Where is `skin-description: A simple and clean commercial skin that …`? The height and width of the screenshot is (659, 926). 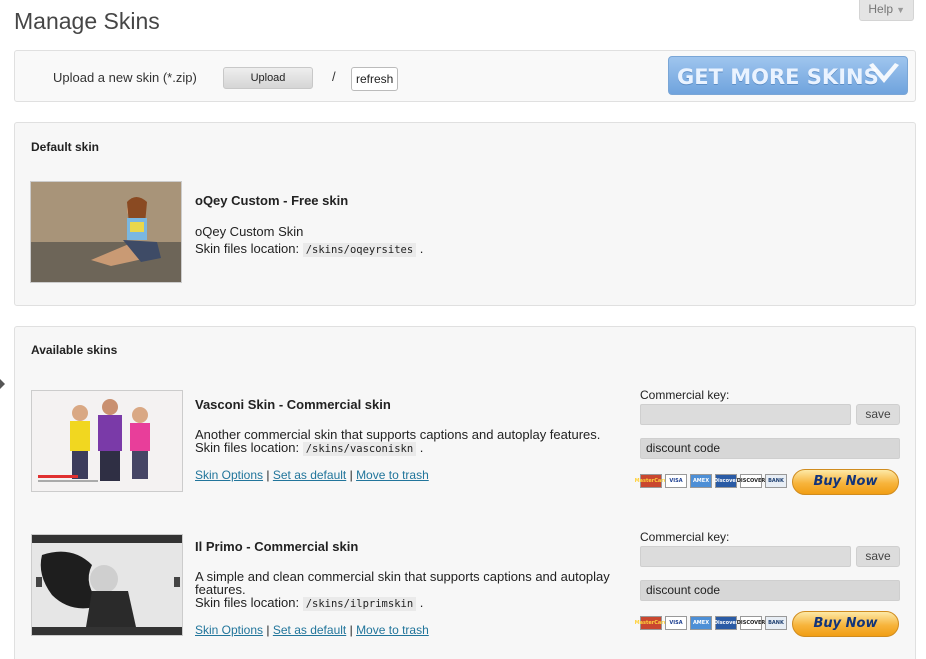
skin-description: A simple and clean commercial skin that … is located at coordinates (402, 583).